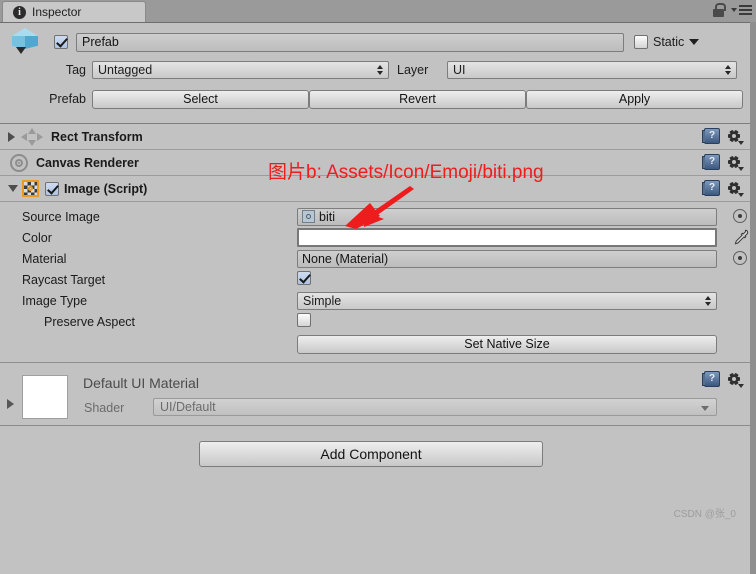 This screenshot has height=574, width=756. Describe the element at coordinates (435, 407) in the screenshot. I see `shader-dropdown: UI/Default` at that location.